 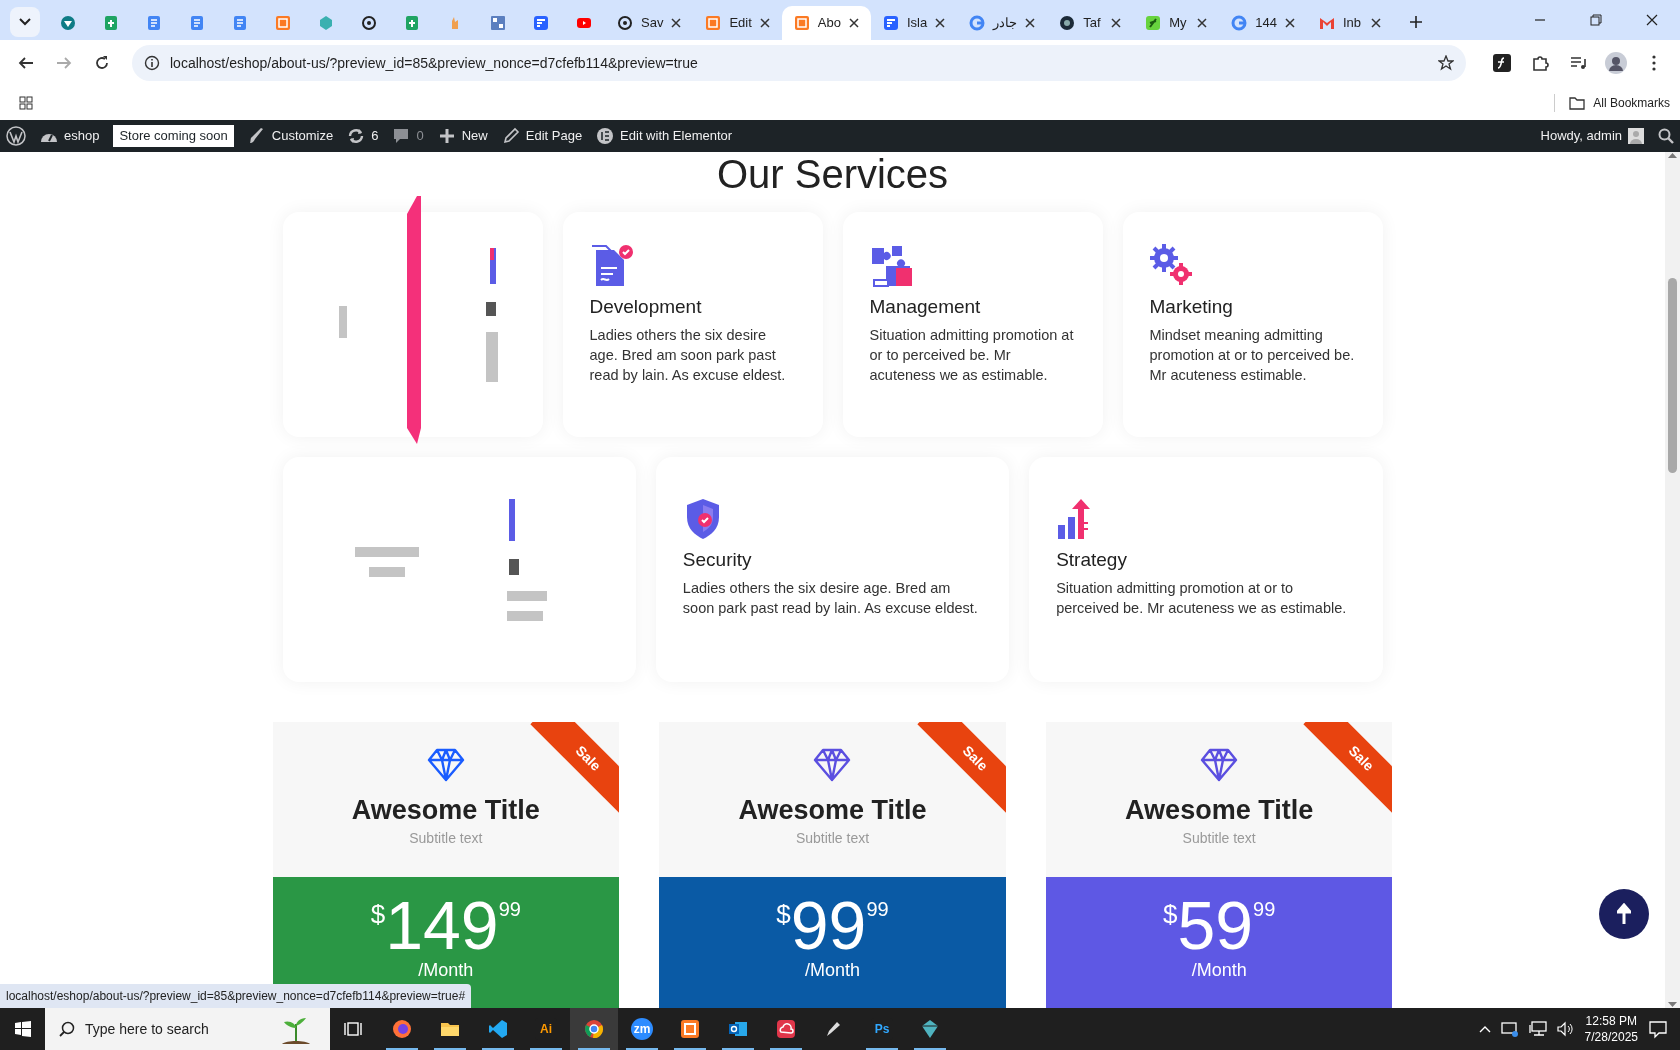 What do you see at coordinates (646, 307) in the screenshot?
I see `service-title: Development` at bounding box center [646, 307].